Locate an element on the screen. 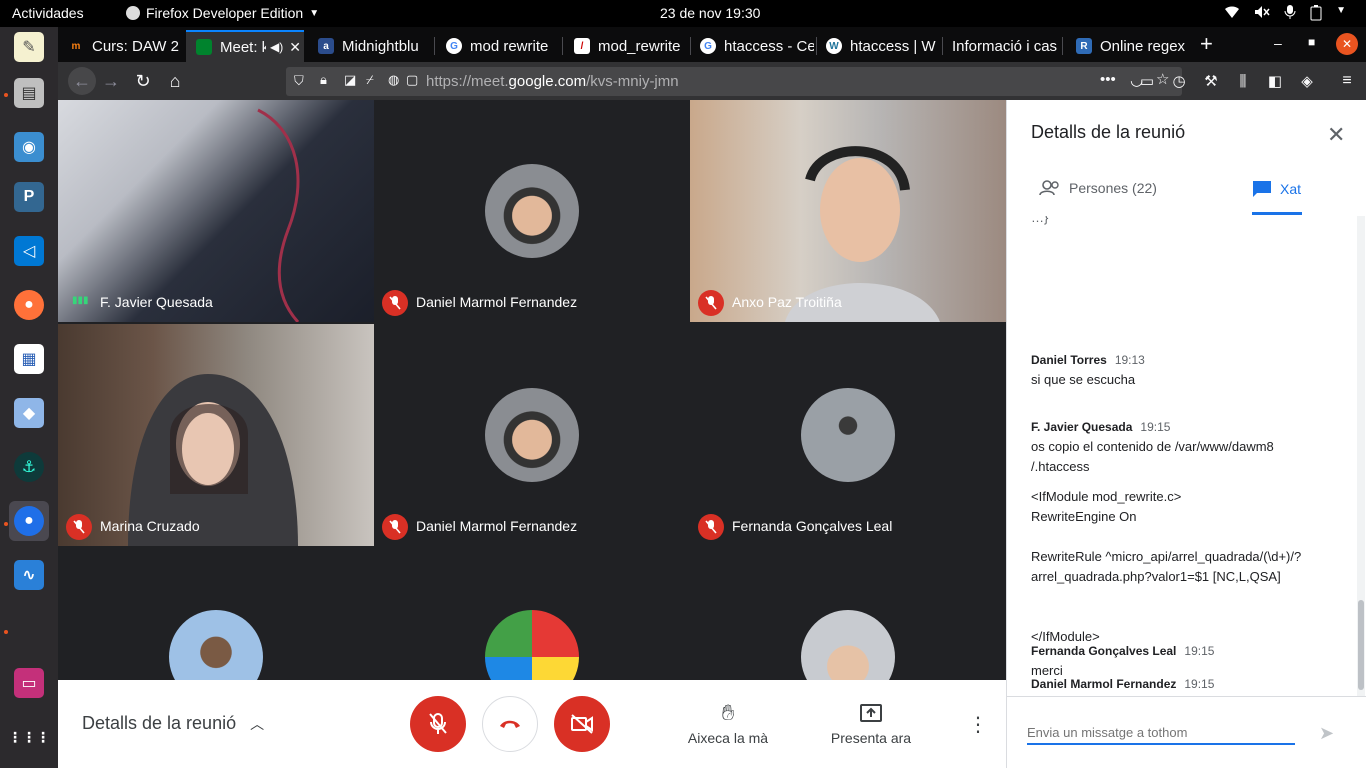  active-tab-indicator is located at coordinates (1277, 213).